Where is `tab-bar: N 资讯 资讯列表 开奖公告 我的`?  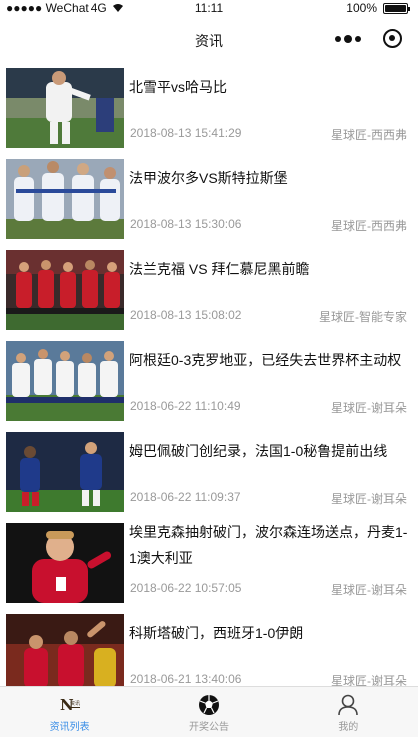 tab-bar: N 资讯 资讯列表 开奖公告 我的 is located at coordinates (209, 711).